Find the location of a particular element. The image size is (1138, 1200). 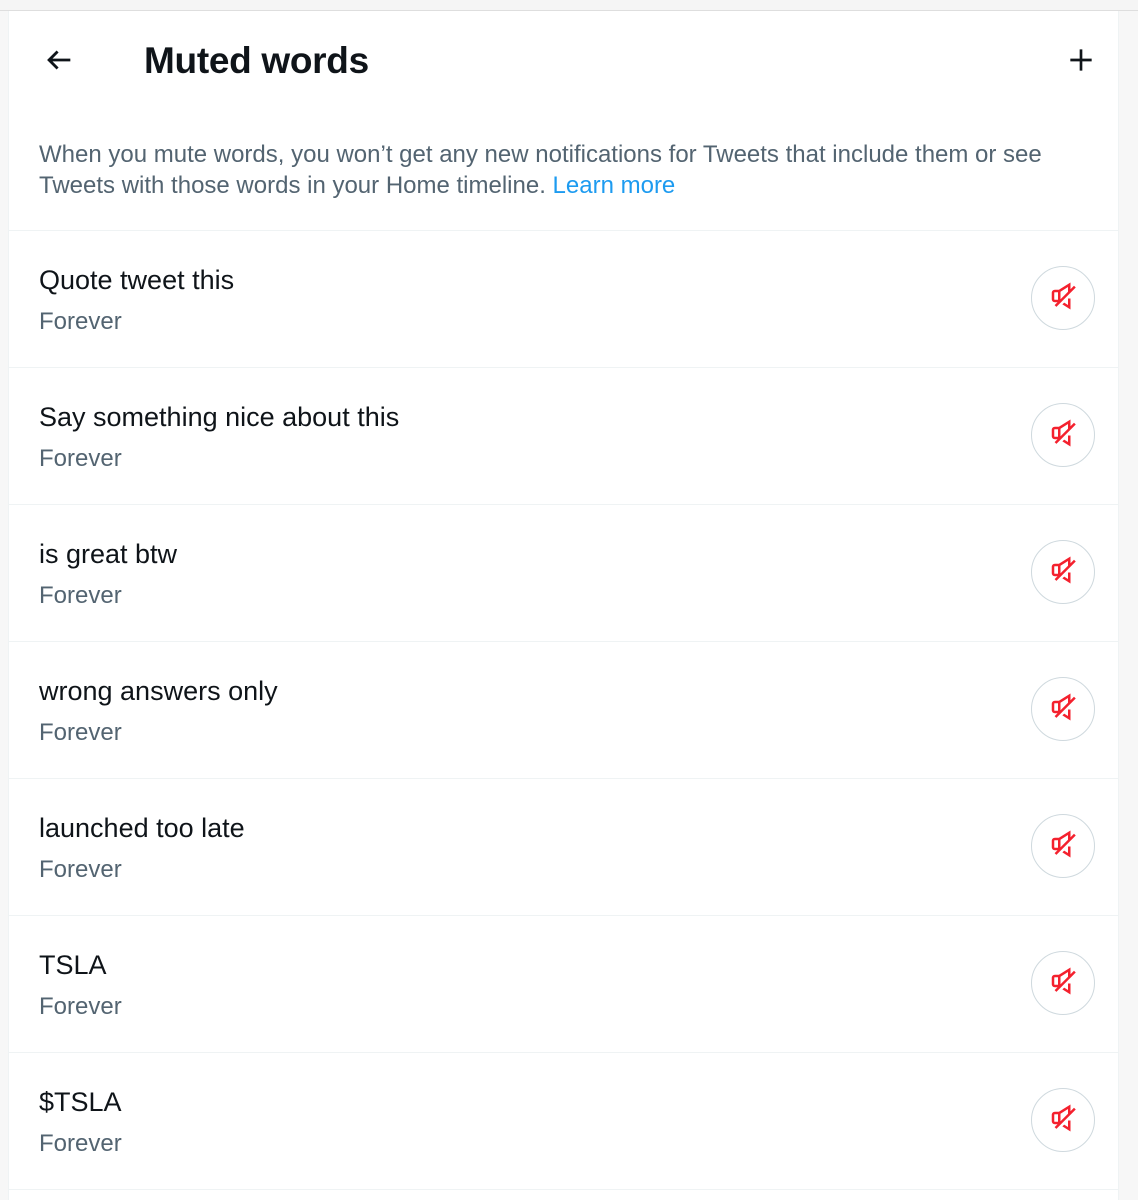

page-title: Muted words is located at coordinates (256, 60).